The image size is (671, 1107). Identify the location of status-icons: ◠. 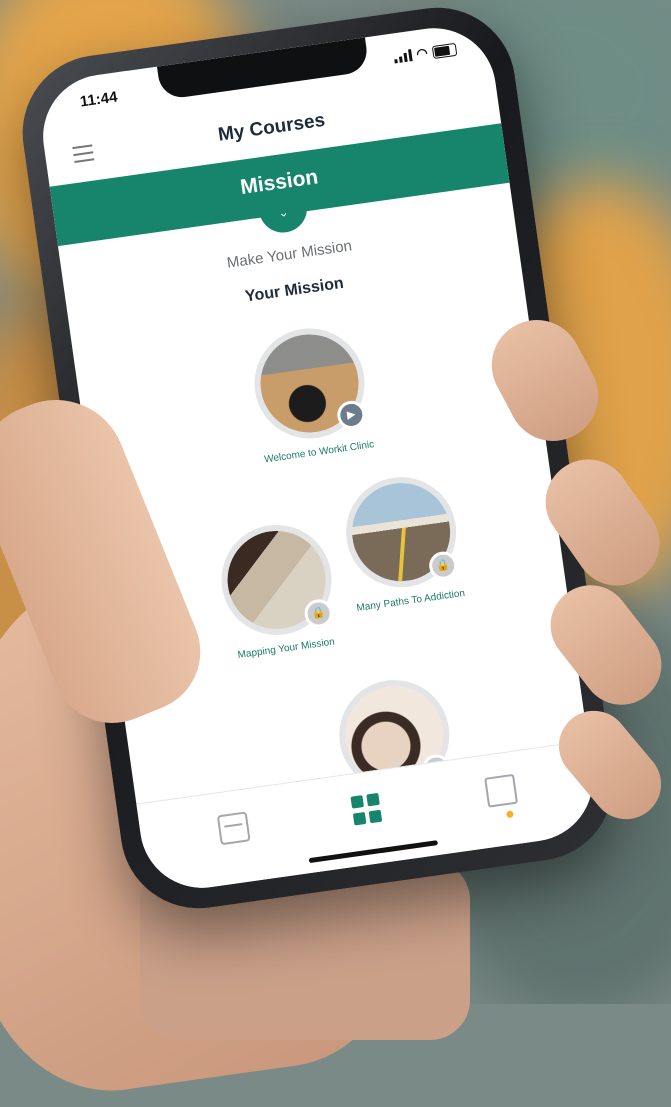
(425, 53).